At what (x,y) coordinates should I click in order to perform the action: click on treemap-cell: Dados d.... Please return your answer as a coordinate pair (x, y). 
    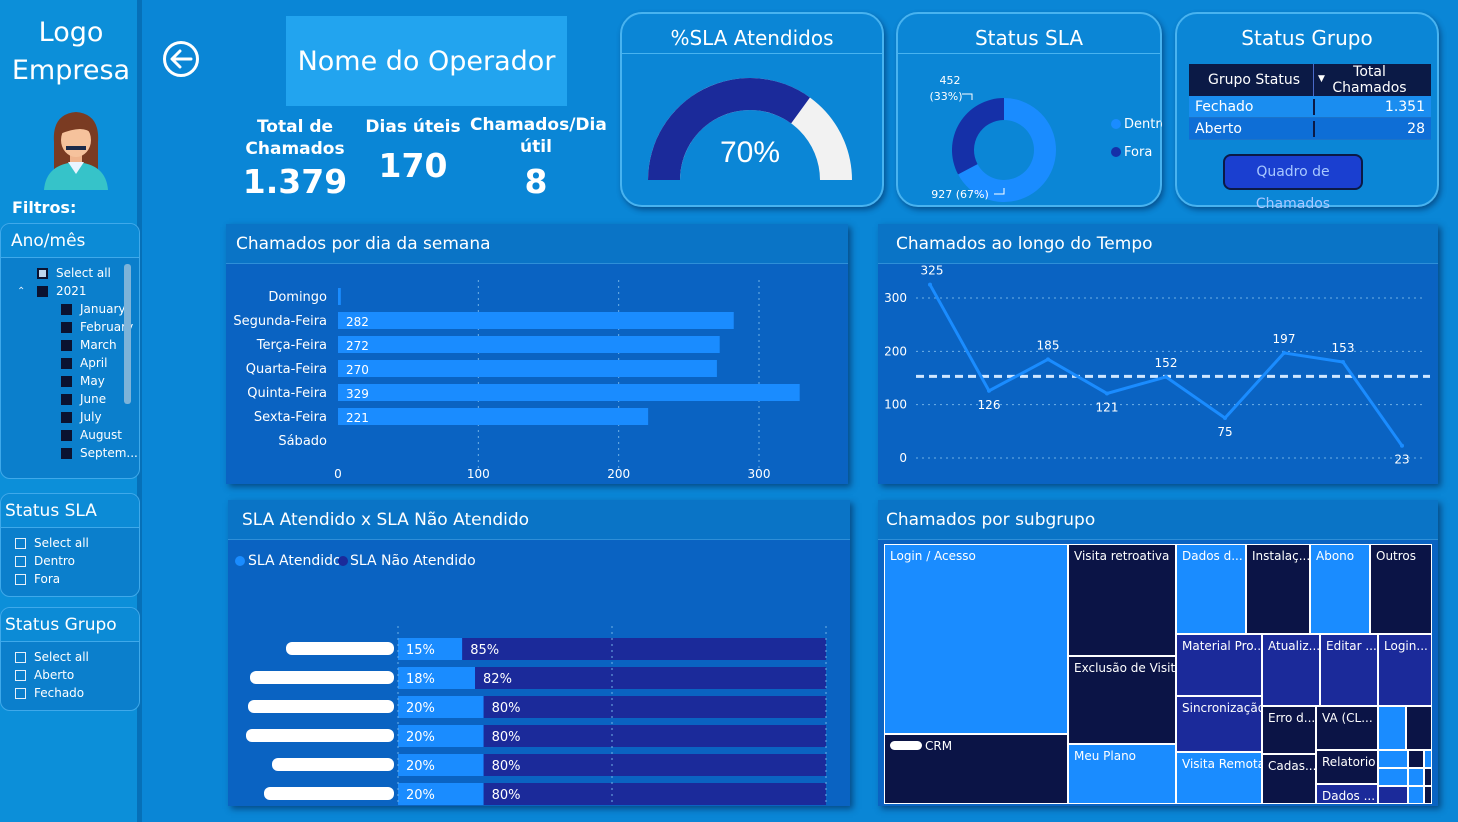
    Looking at the image, I should click on (1211, 589).